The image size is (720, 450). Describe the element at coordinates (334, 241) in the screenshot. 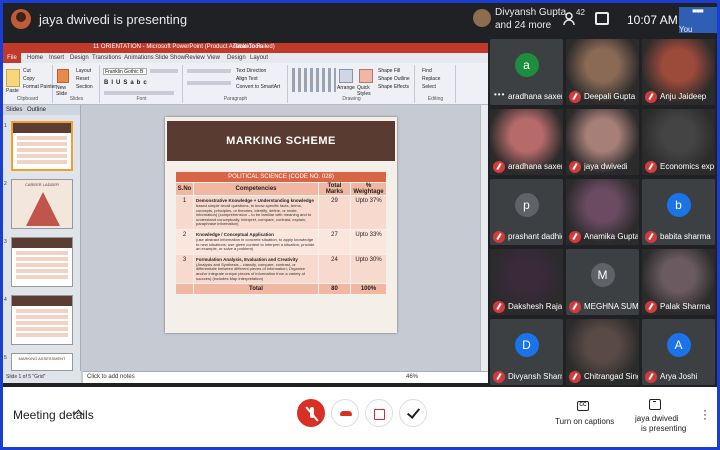

I see `cell-marks: 27` at that location.